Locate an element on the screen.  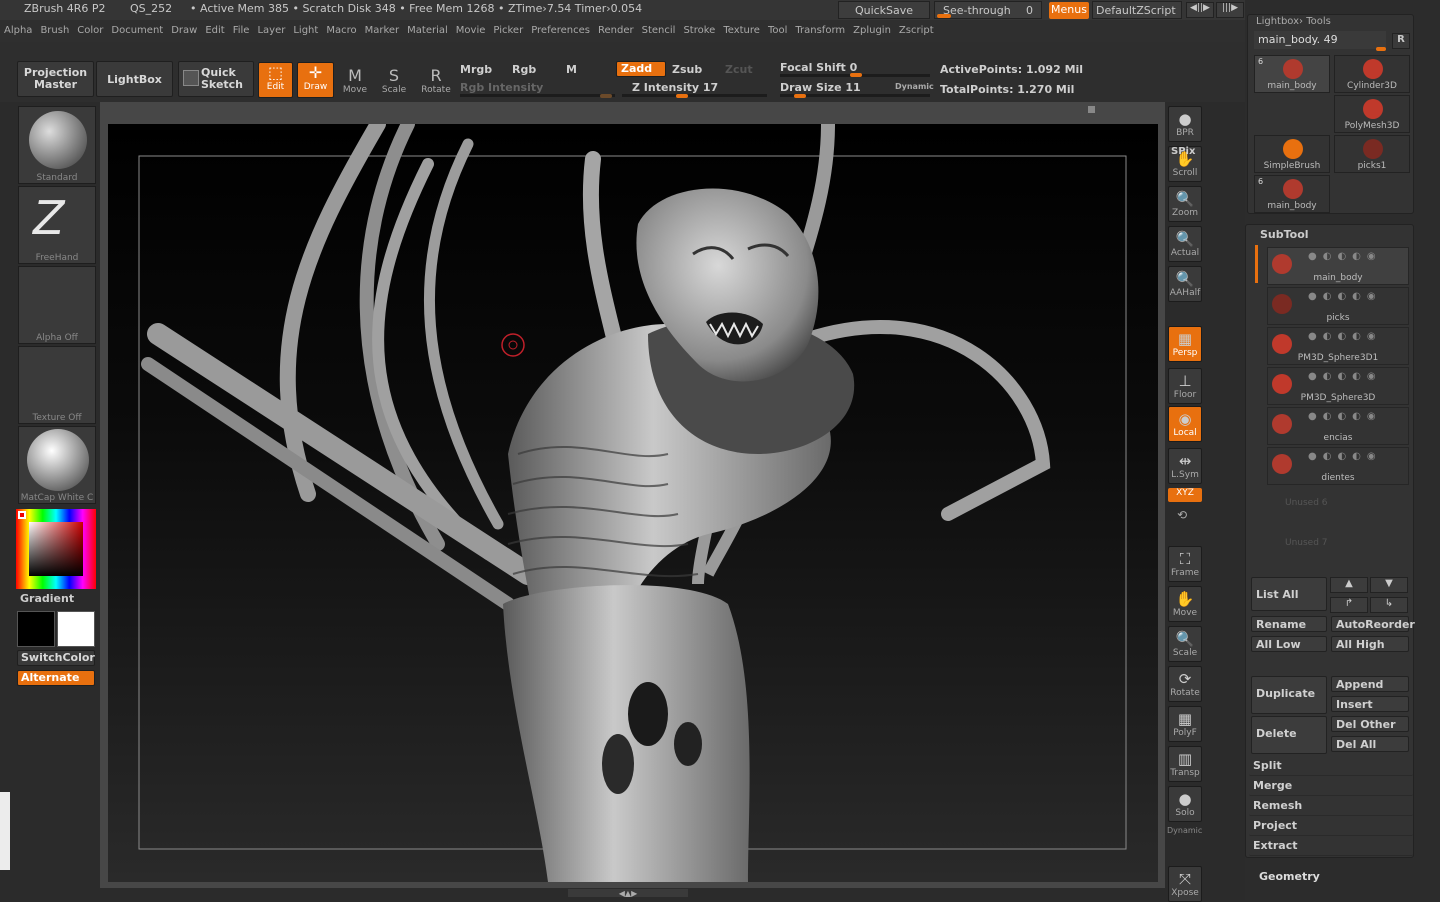
draw-button: ✛ Draw is located at coordinates (315, 80).